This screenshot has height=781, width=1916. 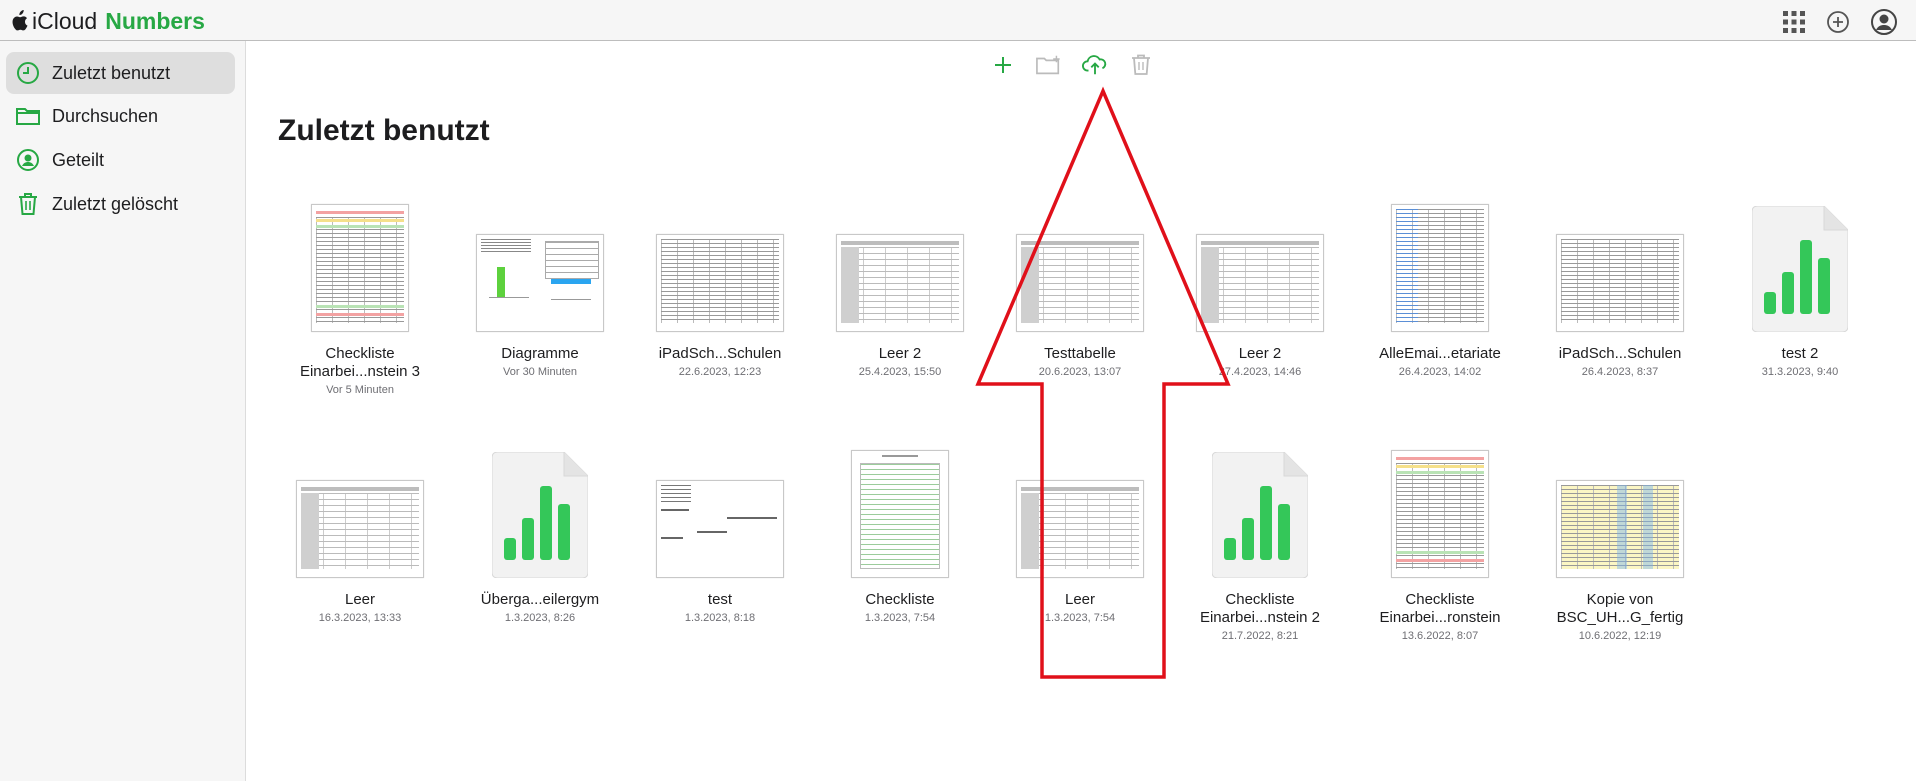 I want to click on file-date: Vor 5 Minuten, so click(x=360, y=390).